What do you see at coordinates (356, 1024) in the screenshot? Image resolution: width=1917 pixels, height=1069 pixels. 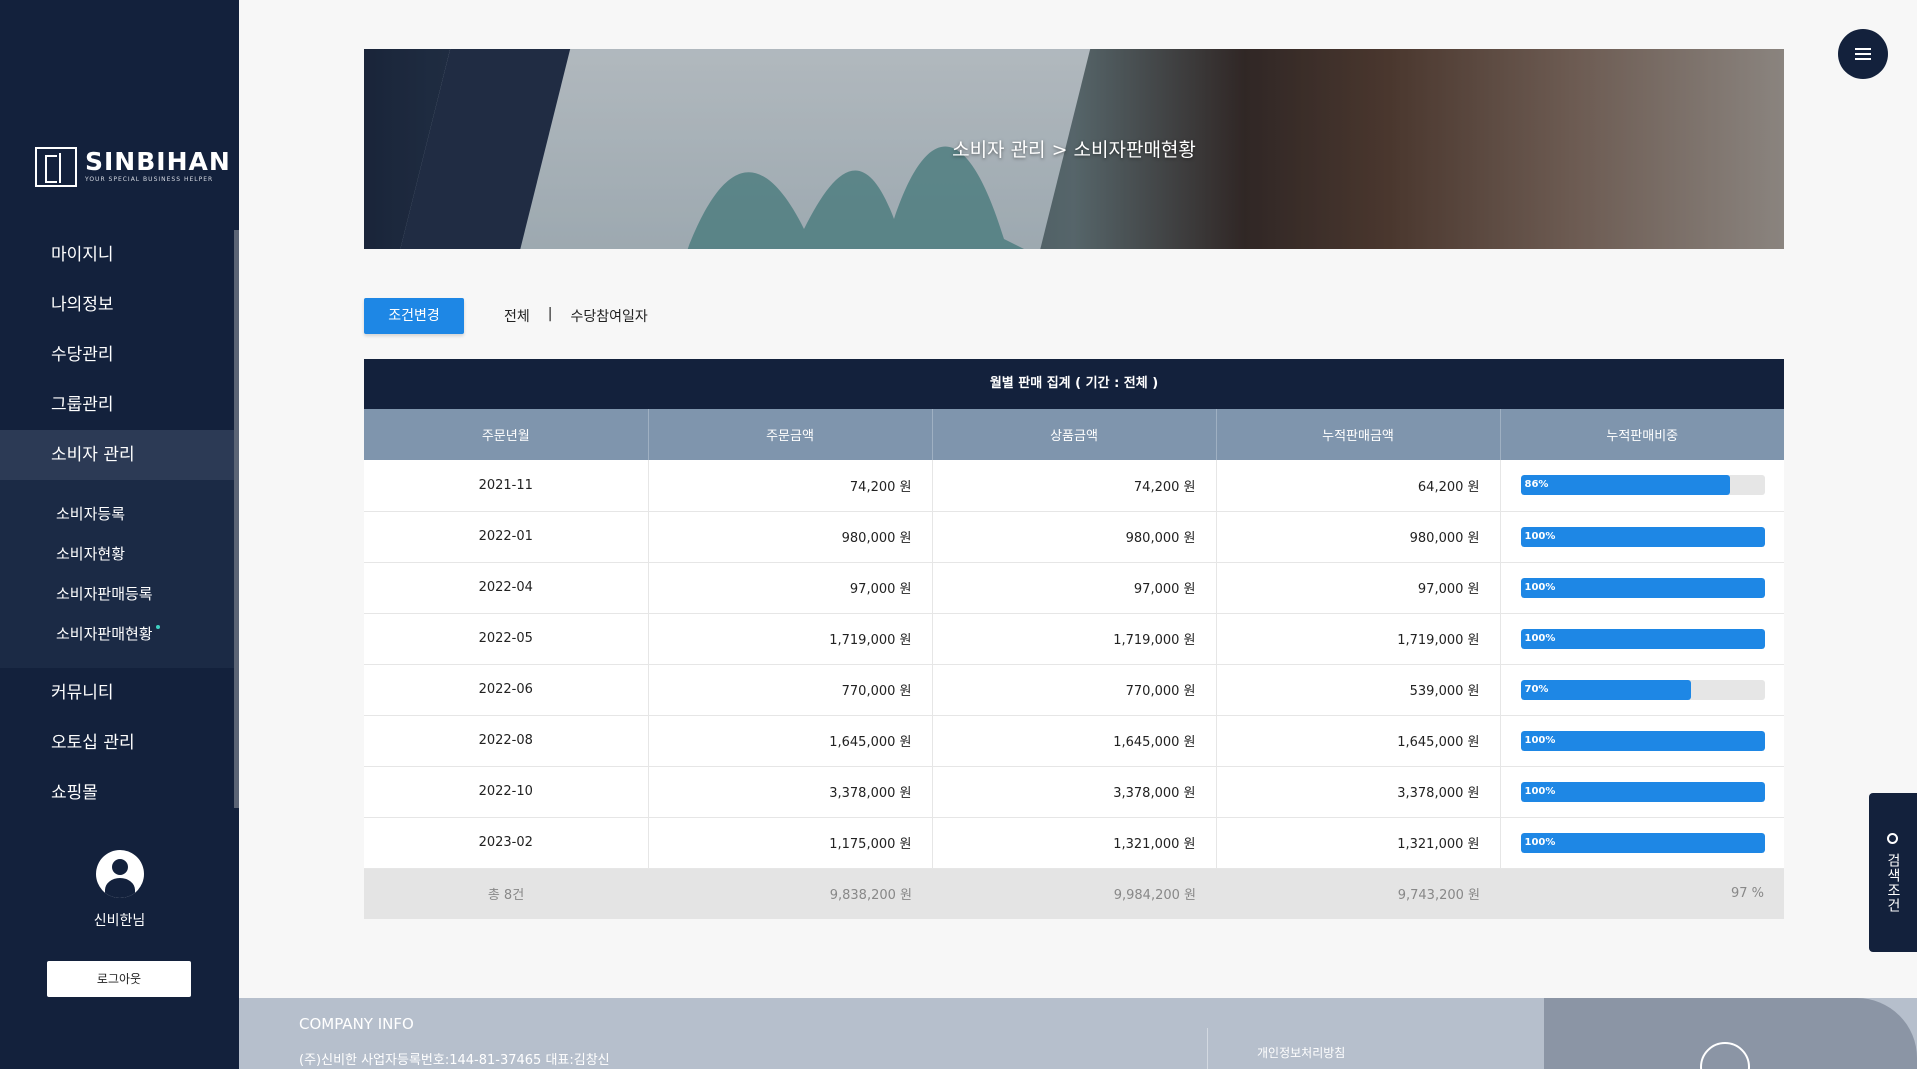 I see `footer-title: COMPANY INFO` at bounding box center [356, 1024].